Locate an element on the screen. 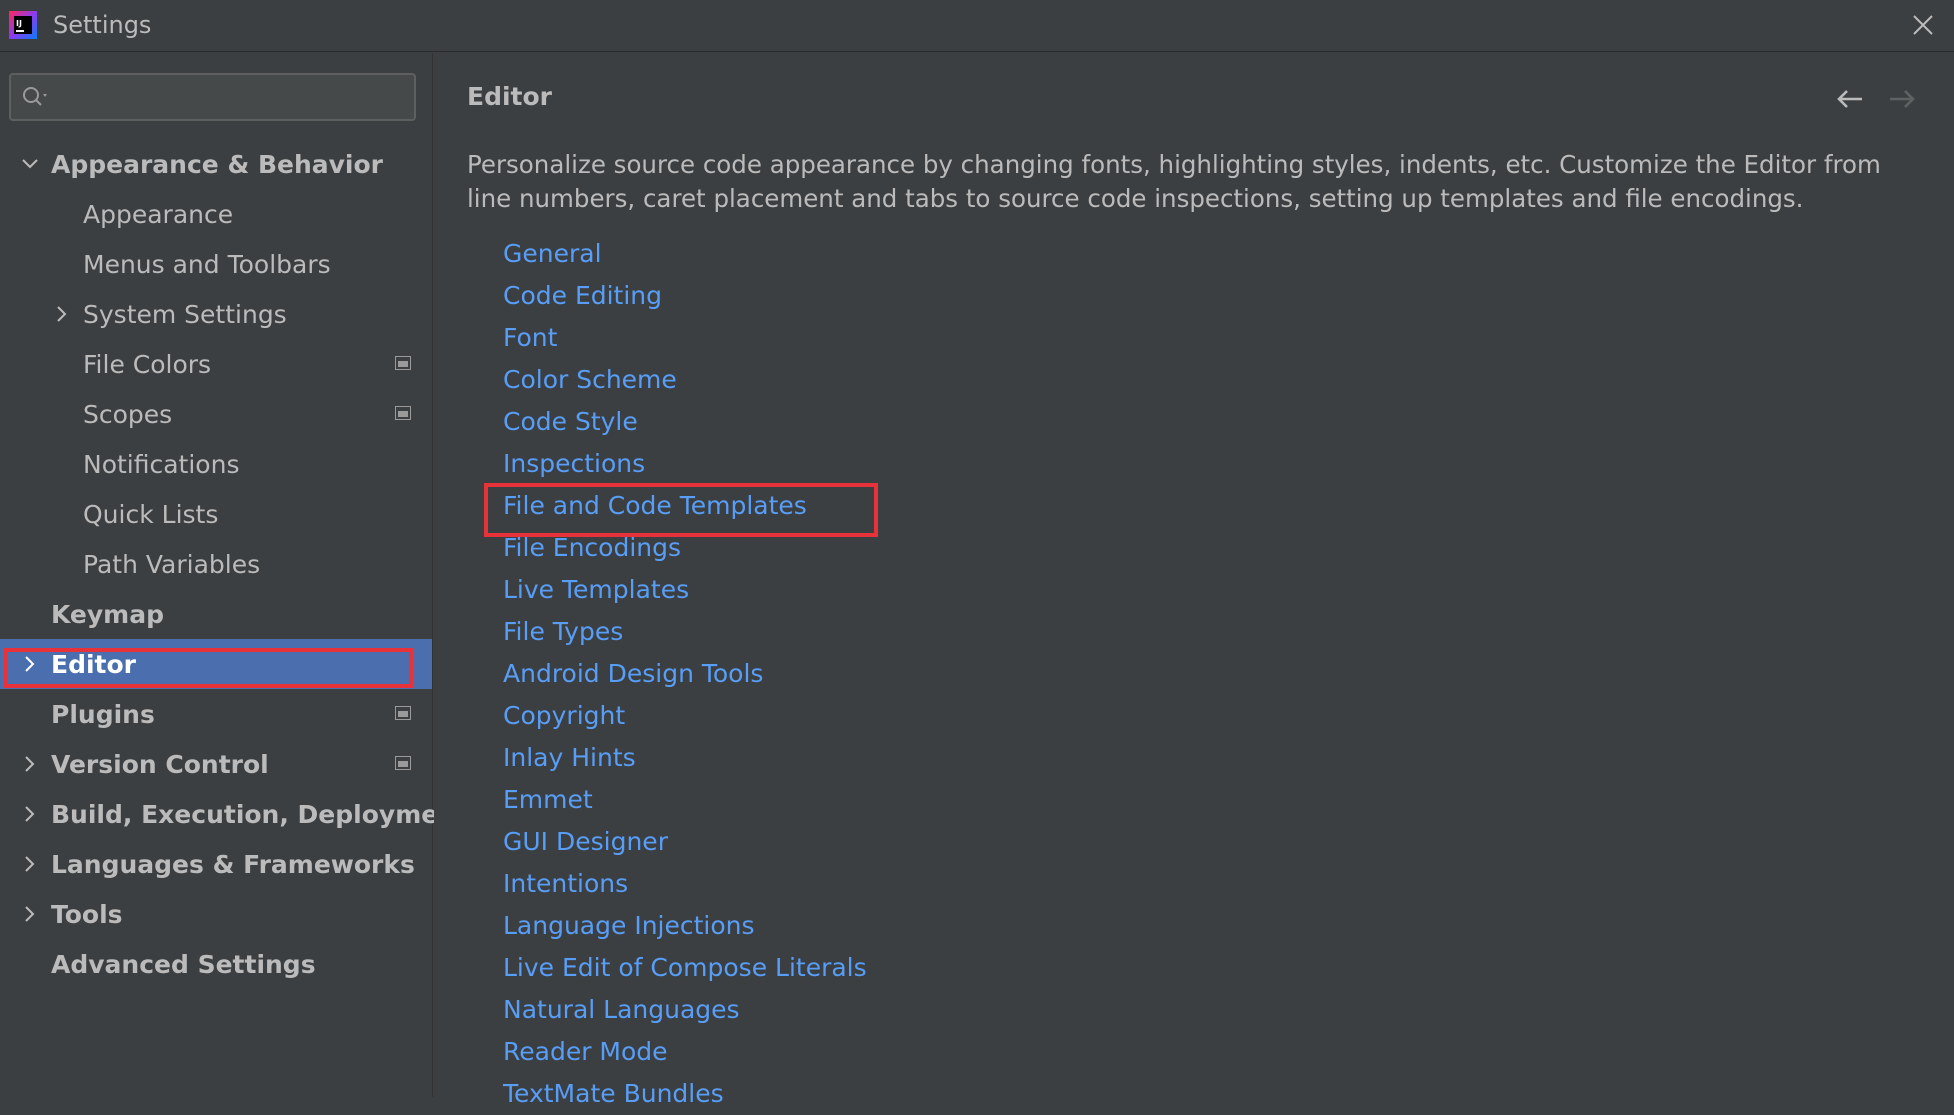 This screenshot has width=1954, height=1115. link-inspections: Inspections is located at coordinates (953, 464).